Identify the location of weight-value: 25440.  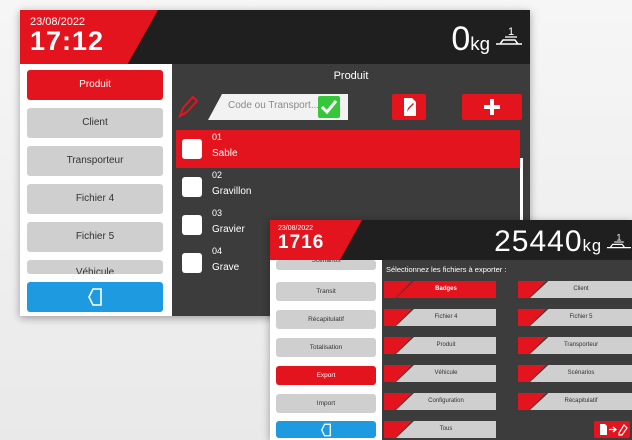
(538, 241).